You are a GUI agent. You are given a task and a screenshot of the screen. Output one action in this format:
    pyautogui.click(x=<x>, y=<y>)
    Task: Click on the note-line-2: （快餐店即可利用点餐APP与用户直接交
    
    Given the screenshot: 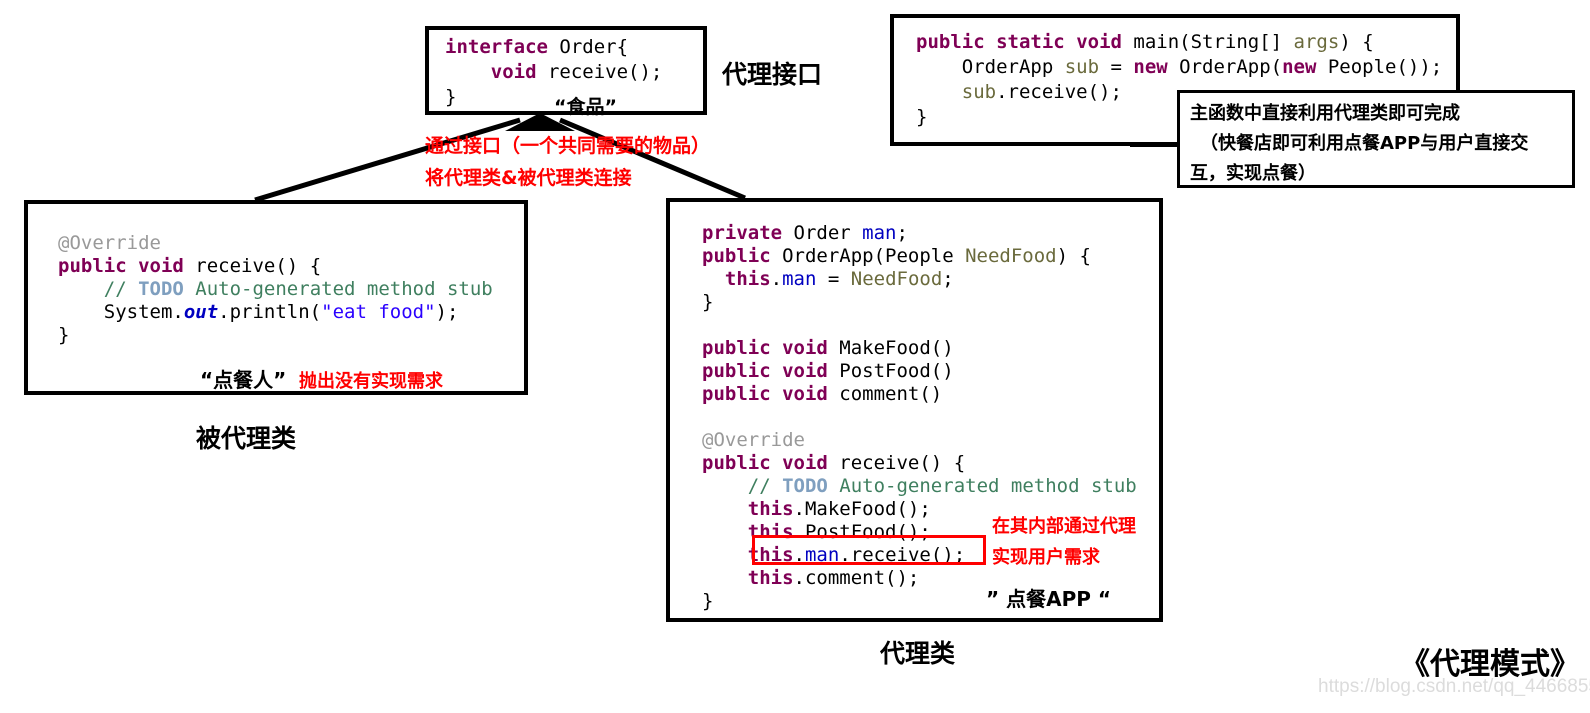 What is the action you would take?
    pyautogui.click(x=1364, y=143)
    